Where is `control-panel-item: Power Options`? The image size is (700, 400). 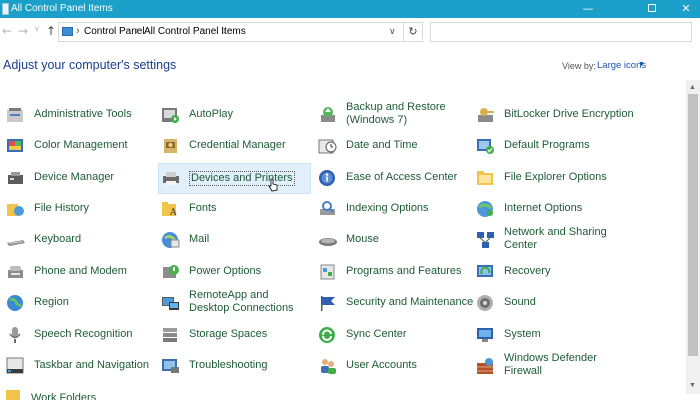
control-panel-item: Power Options is located at coordinates (236, 272).